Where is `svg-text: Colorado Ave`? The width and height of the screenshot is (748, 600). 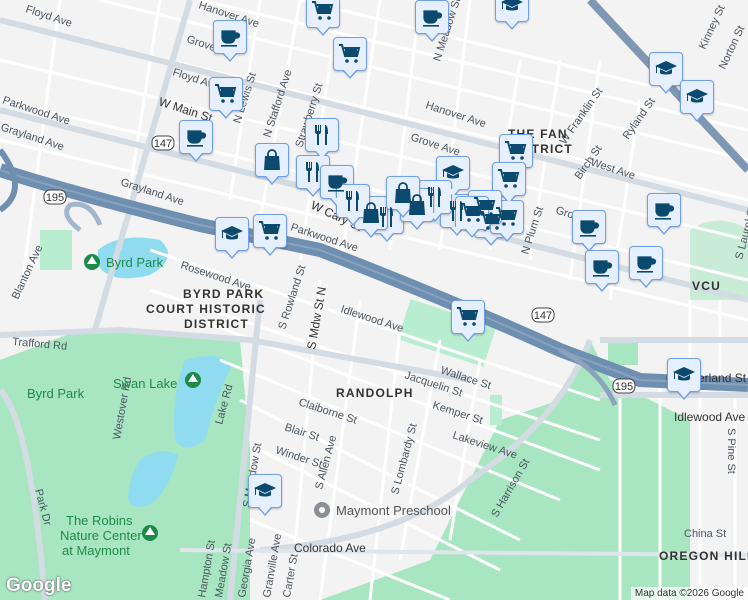
svg-text: Colorado Ave is located at coordinates (330, 548).